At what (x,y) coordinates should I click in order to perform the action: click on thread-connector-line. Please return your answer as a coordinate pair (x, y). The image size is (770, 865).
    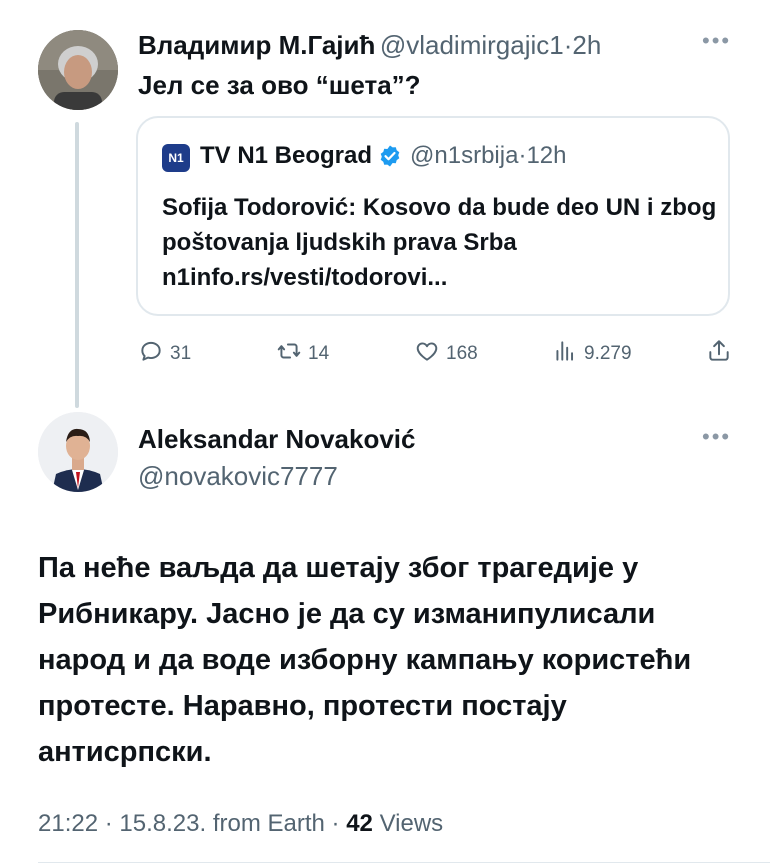
    Looking at the image, I should click on (77, 265).